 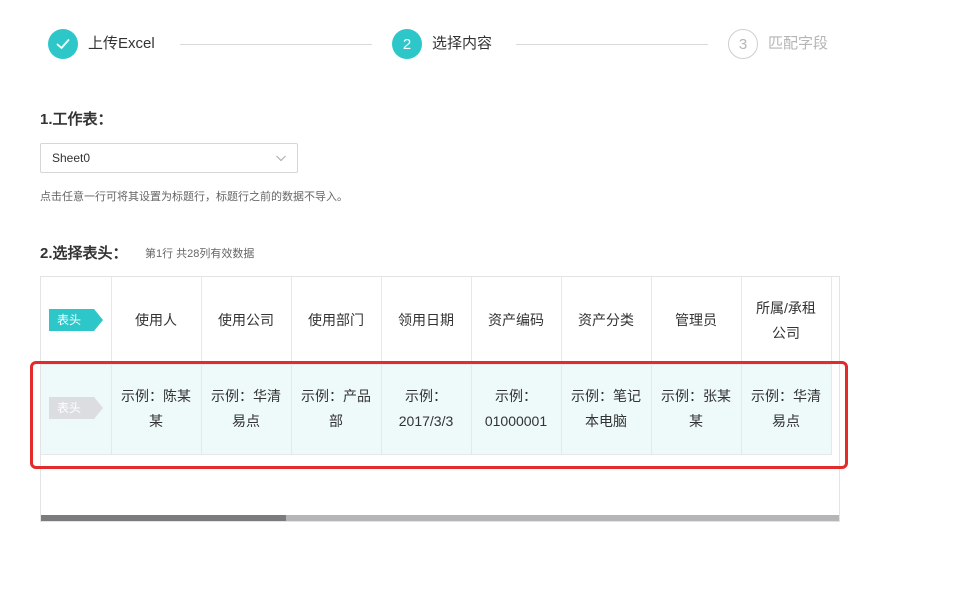 What do you see at coordinates (439, 415) in the screenshot?
I see `highlight-annotation-box` at bounding box center [439, 415].